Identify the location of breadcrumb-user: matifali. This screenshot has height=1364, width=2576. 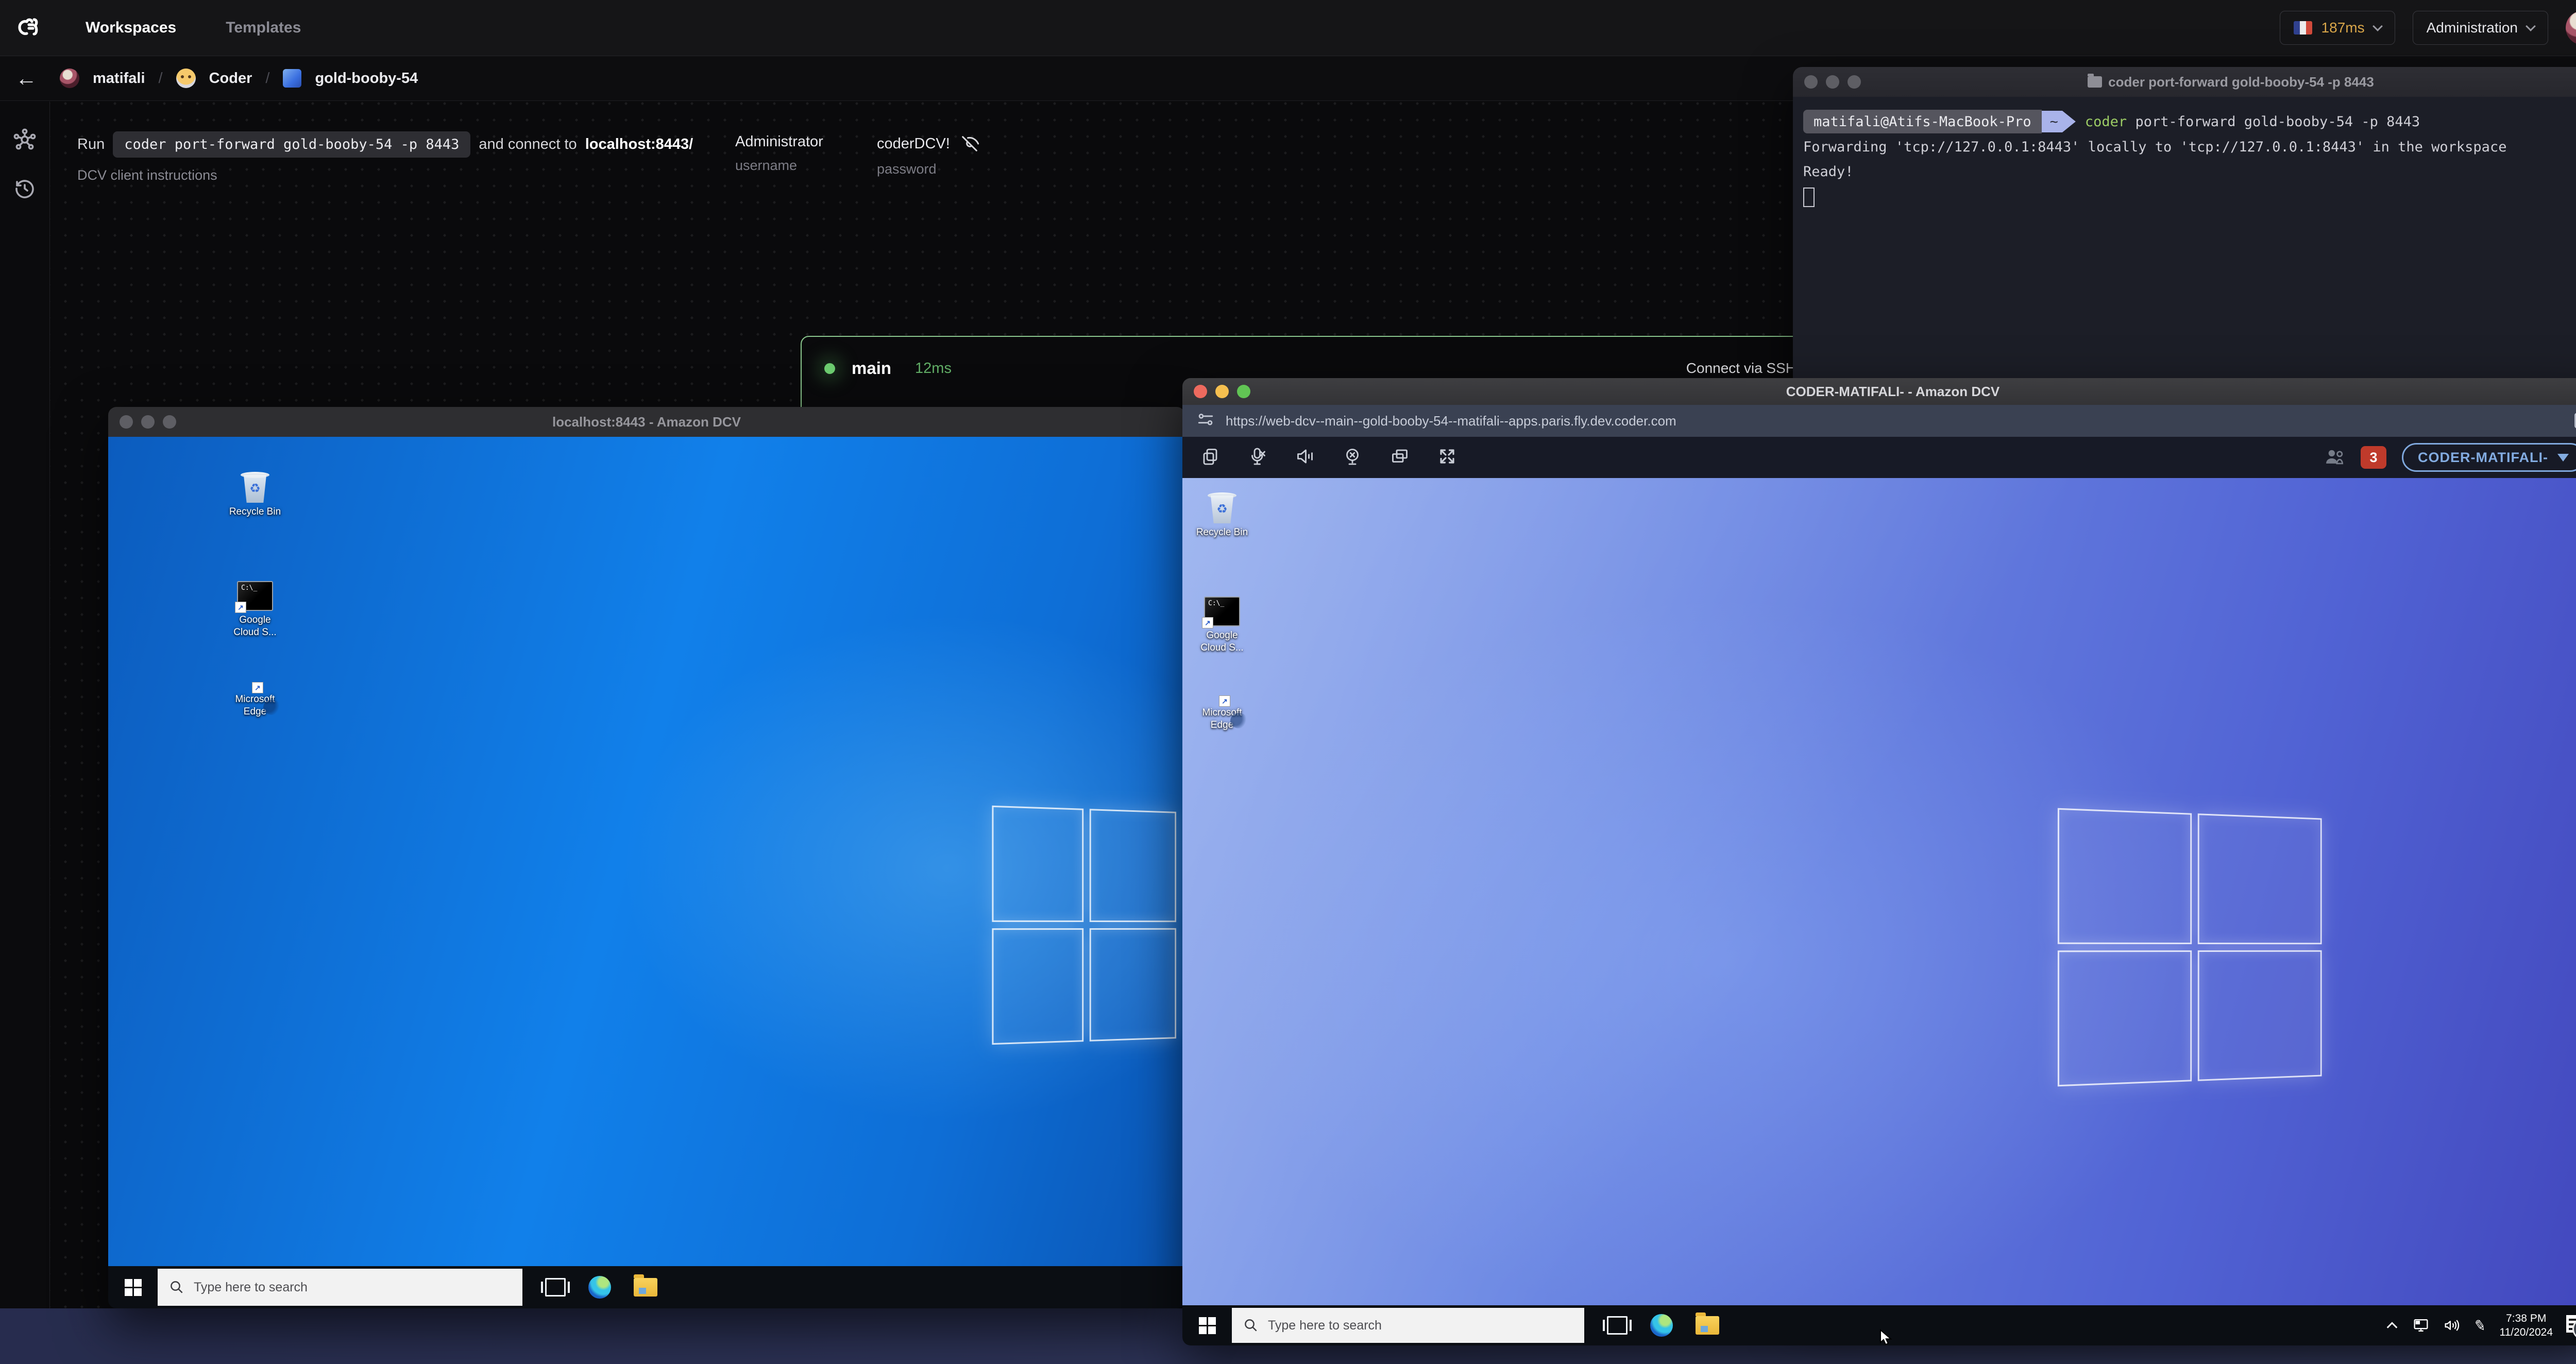
(119, 78).